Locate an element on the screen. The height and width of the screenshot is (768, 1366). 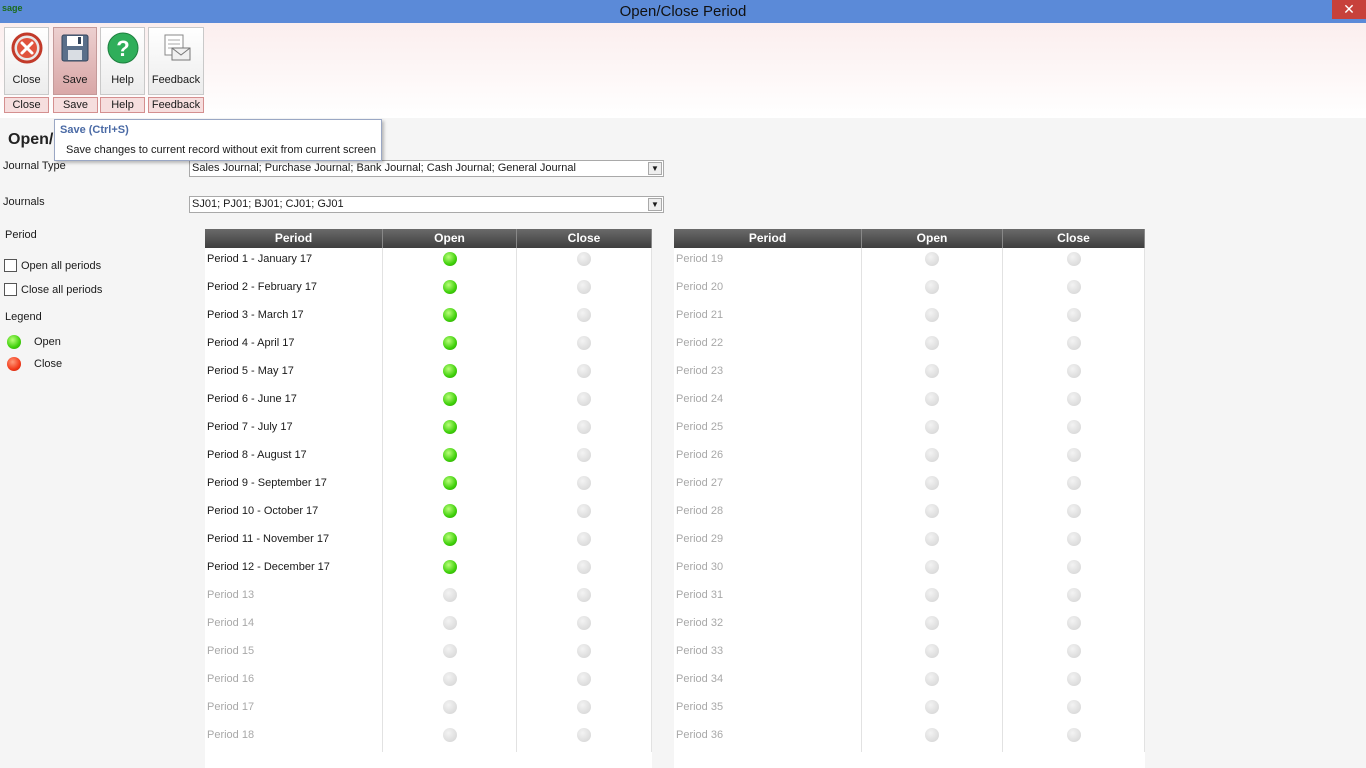
period-name: Period 31 is located at coordinates (768, 598).